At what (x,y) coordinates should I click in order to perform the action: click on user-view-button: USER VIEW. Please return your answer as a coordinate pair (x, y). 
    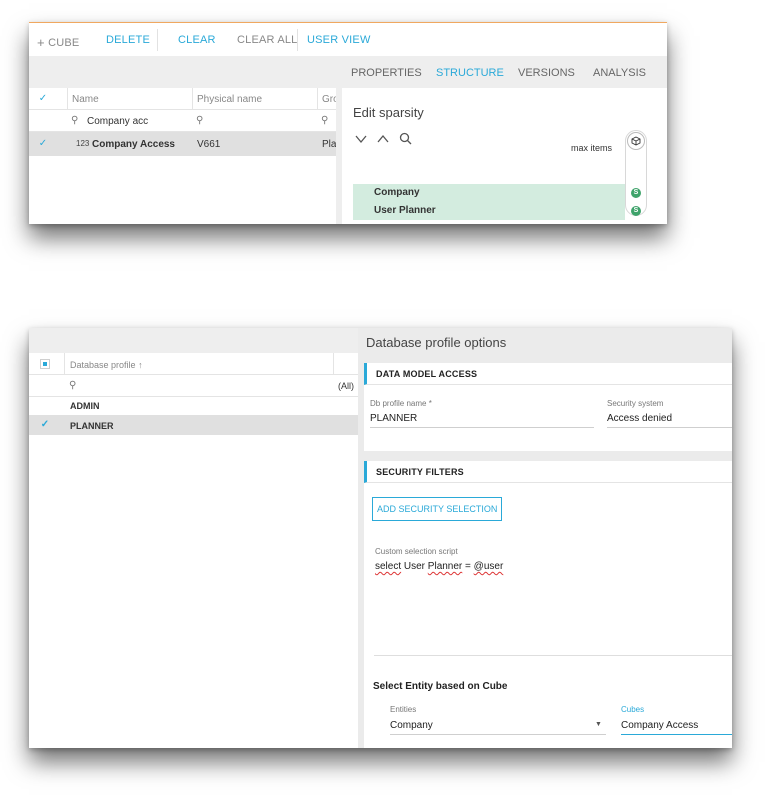
    Looking at the image, I should click on (339, 40).